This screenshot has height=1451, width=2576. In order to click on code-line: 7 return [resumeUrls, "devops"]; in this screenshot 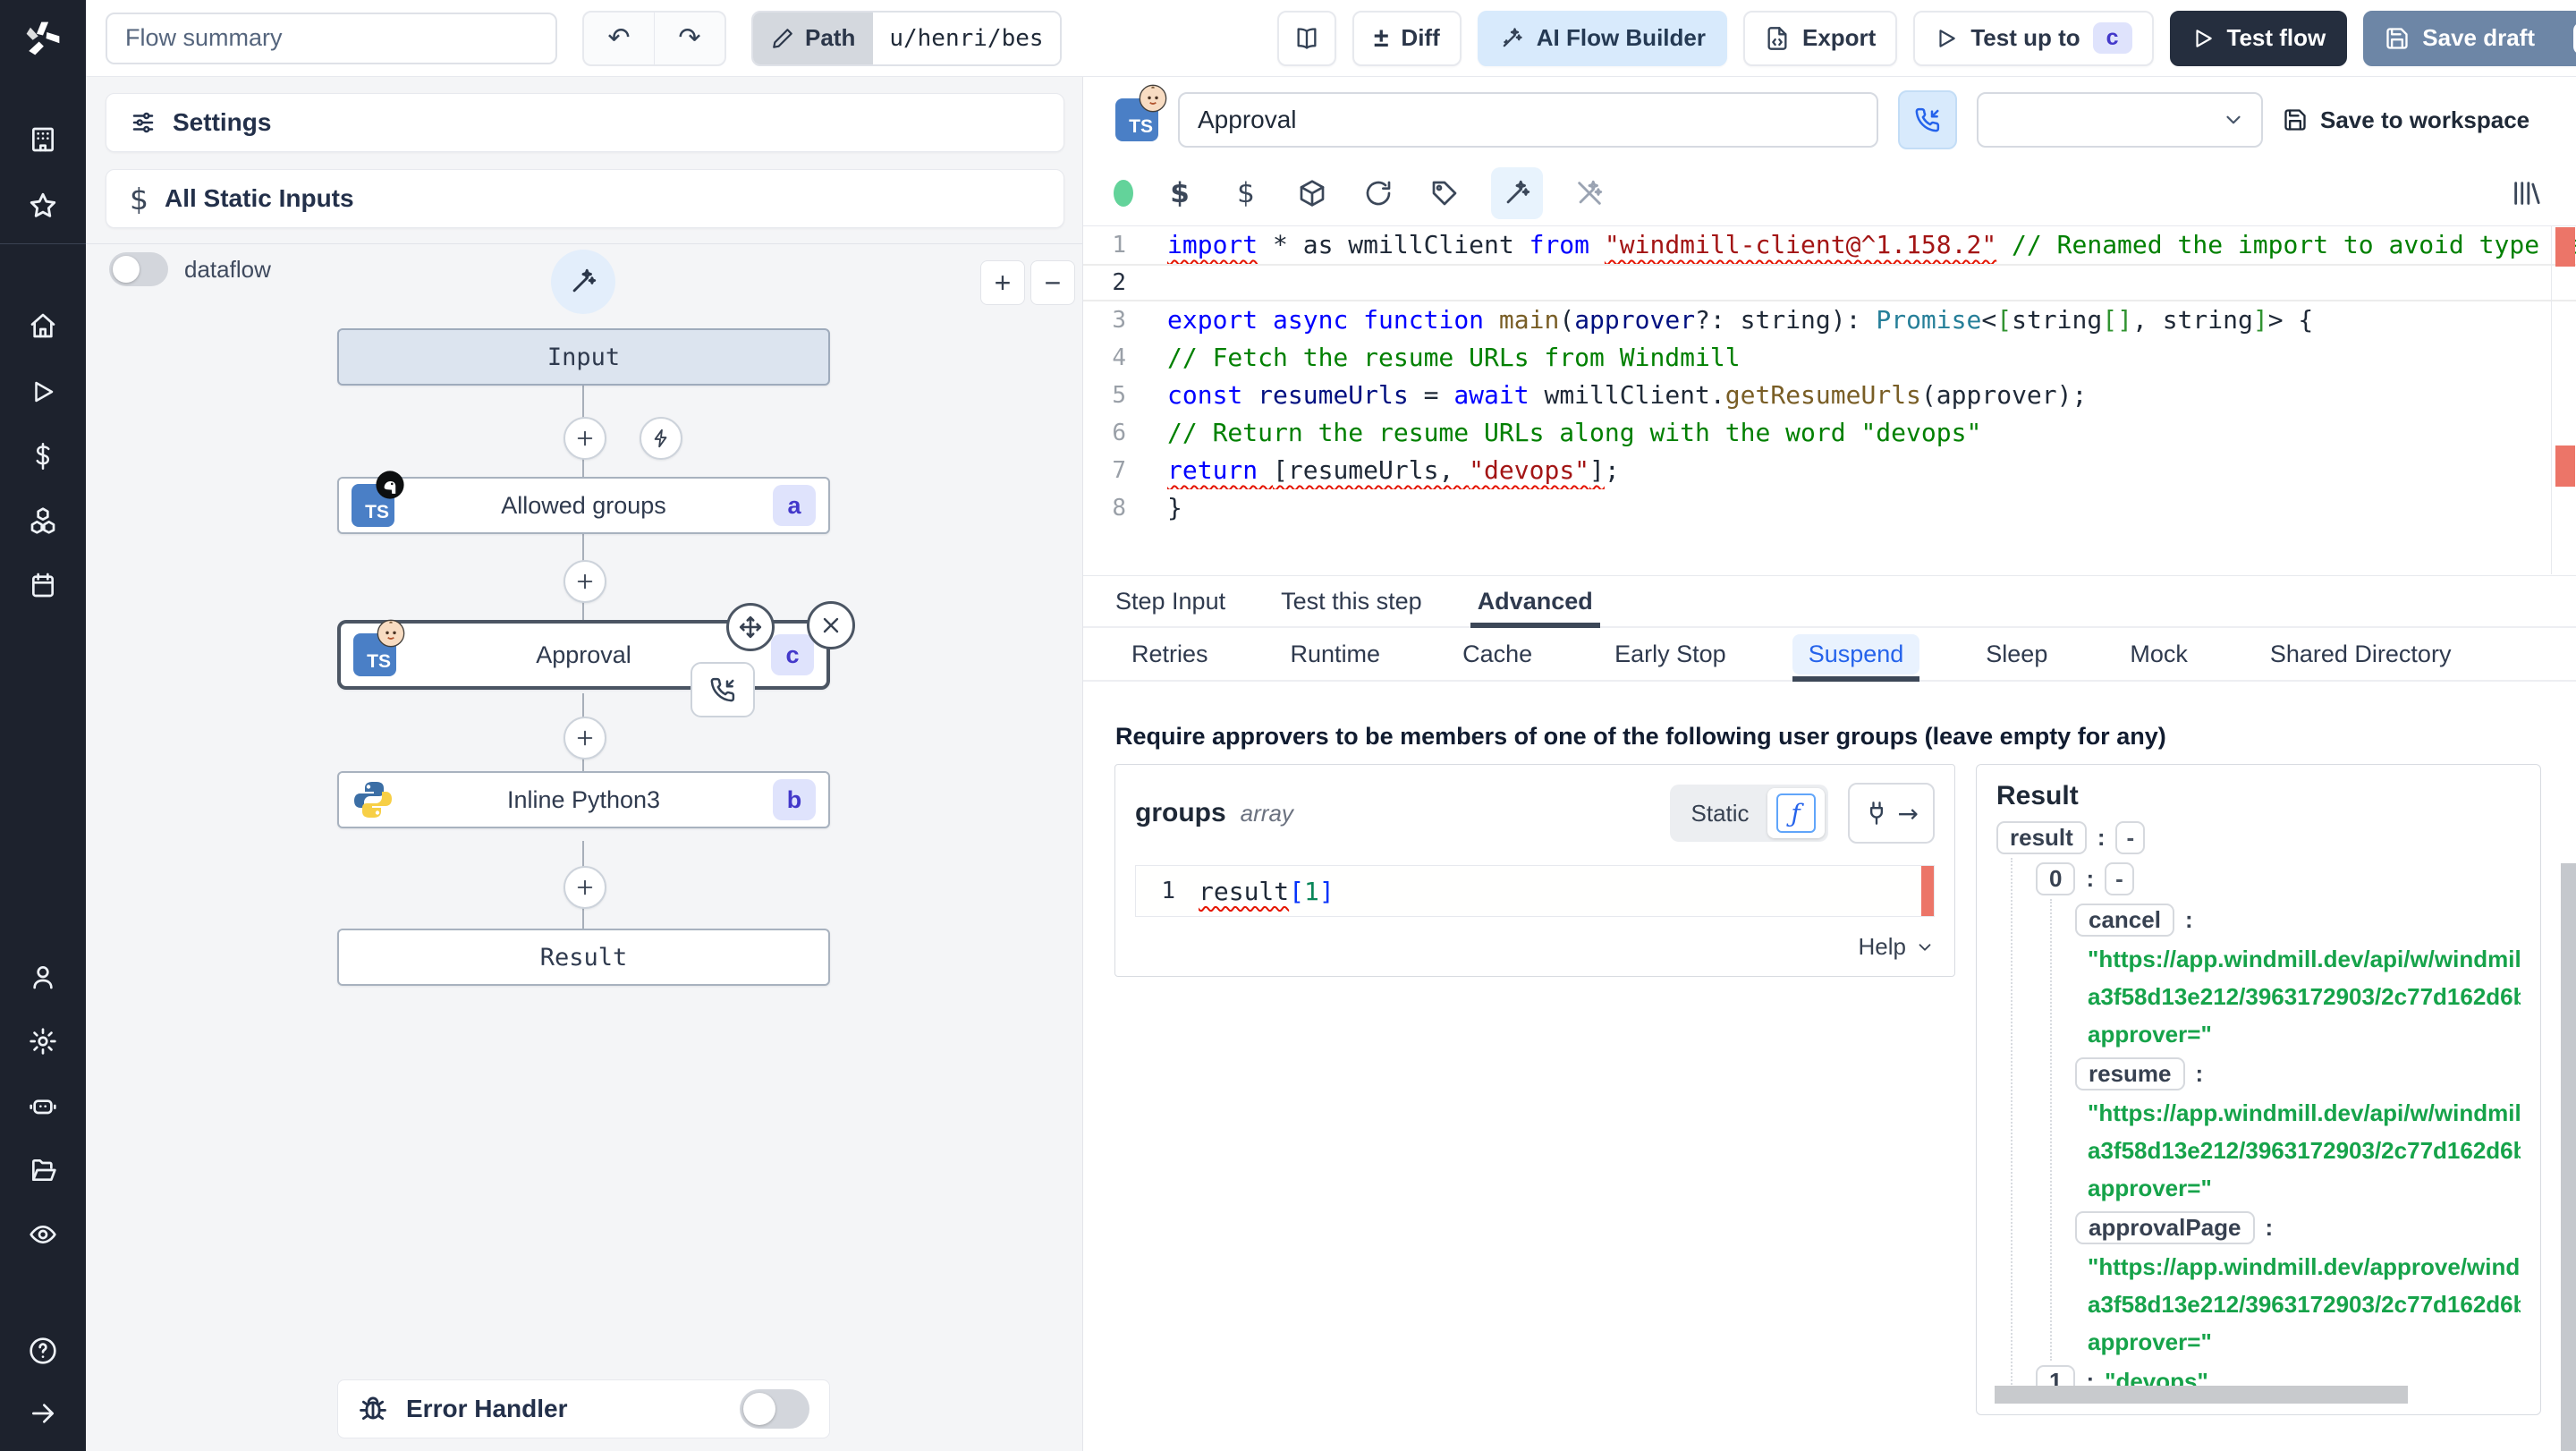, I will do `click(1829, 470)`.